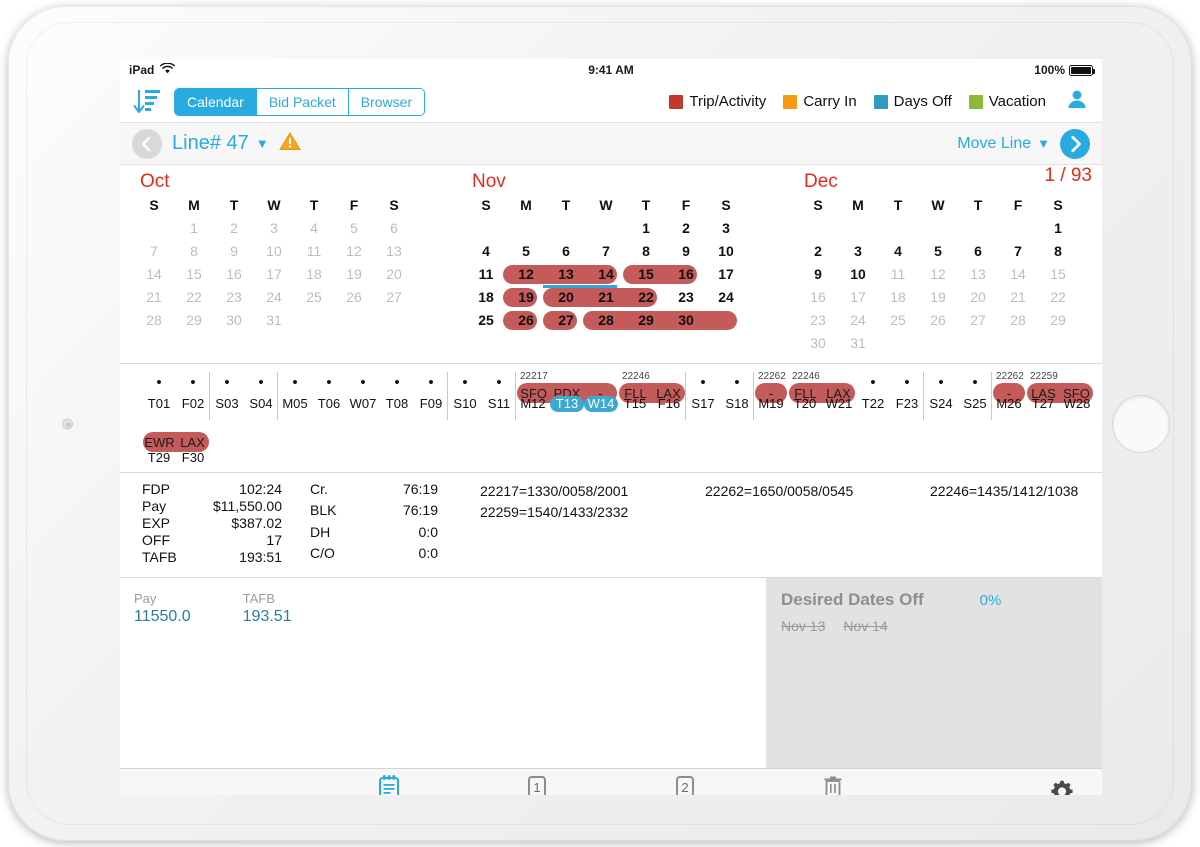  What do you see at coordinates (394, 228) in the screenshot?
I see `calendar-day-cell: 6` at bounding box center [394, 228].